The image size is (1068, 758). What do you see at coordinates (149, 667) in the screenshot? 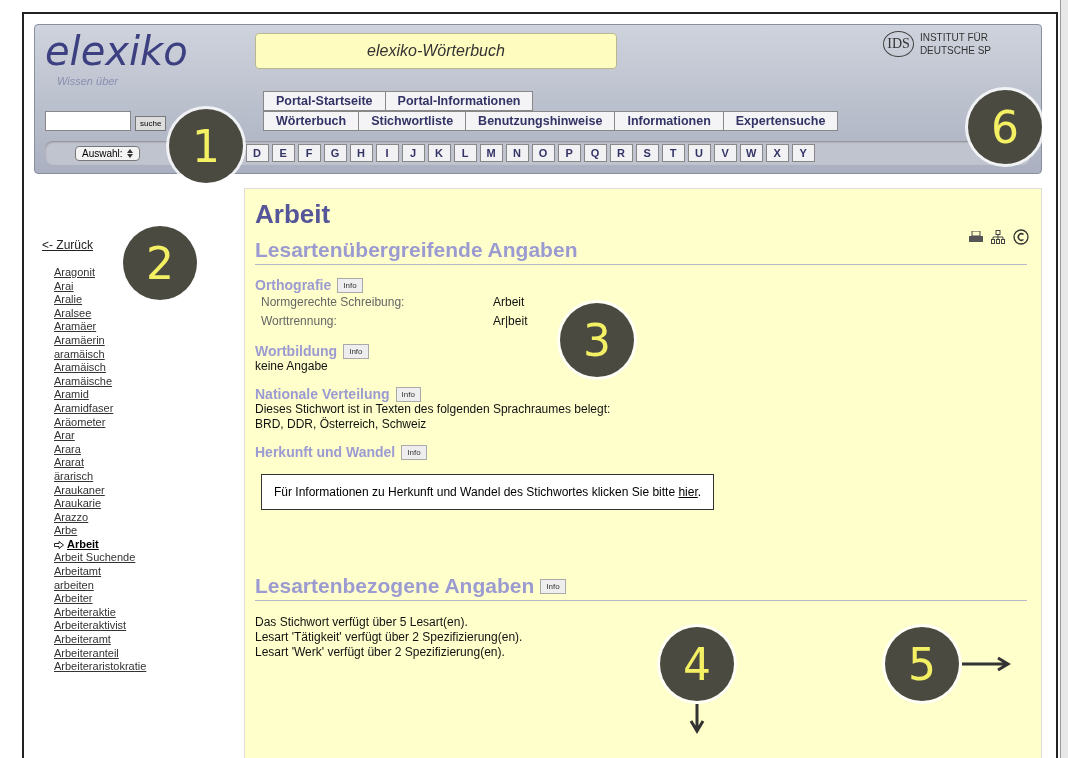
I see `headword-link: Arbeiteraristokratie` at bounding box center [149, 667].